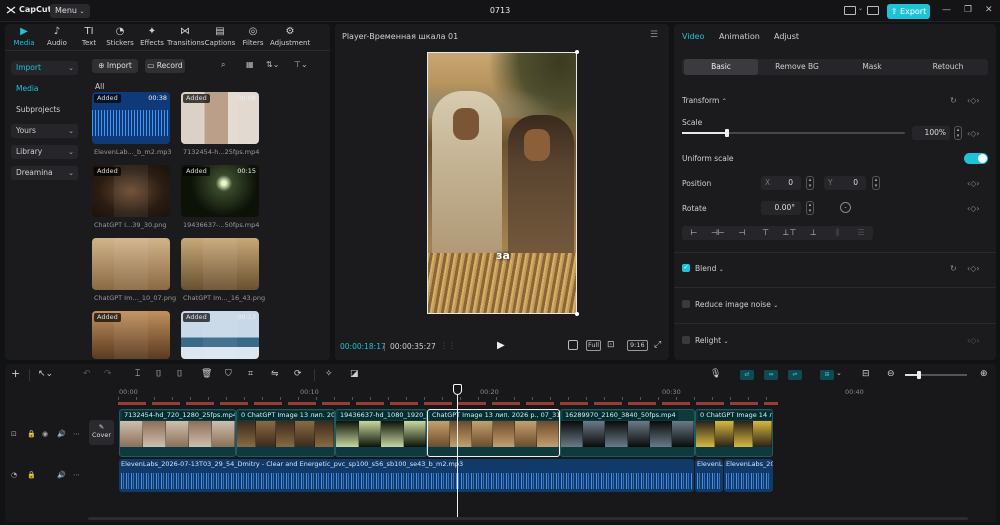 The width and height of the screenshot is (1000, 525). I want to click on restore-icon: ❐, so click(968, 10).